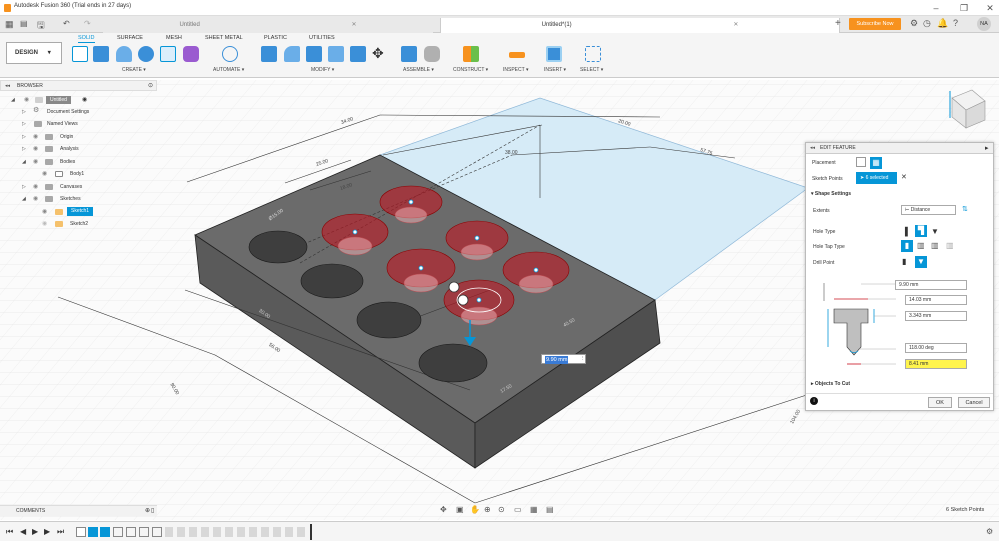 The height and width of the screenshot is (541, 999). What do you see at coordinates (861, 162) in the screenshot?
I see `single-hole-button` at bounding box center [861, 162].